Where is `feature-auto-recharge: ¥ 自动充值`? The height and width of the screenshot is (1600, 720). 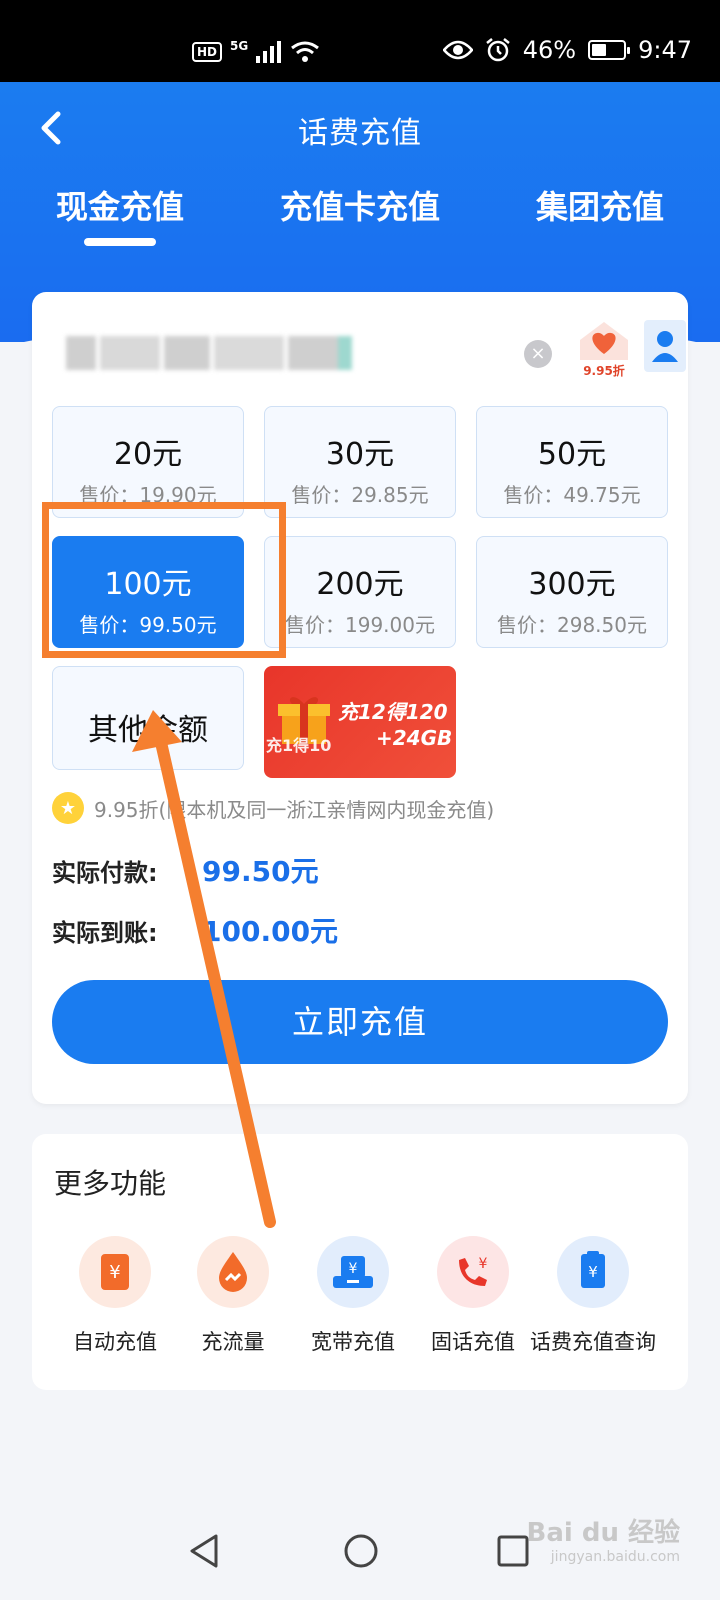 feature-auto-recharge: ¥ 自动充值 is located at coordinates (115, 1296).